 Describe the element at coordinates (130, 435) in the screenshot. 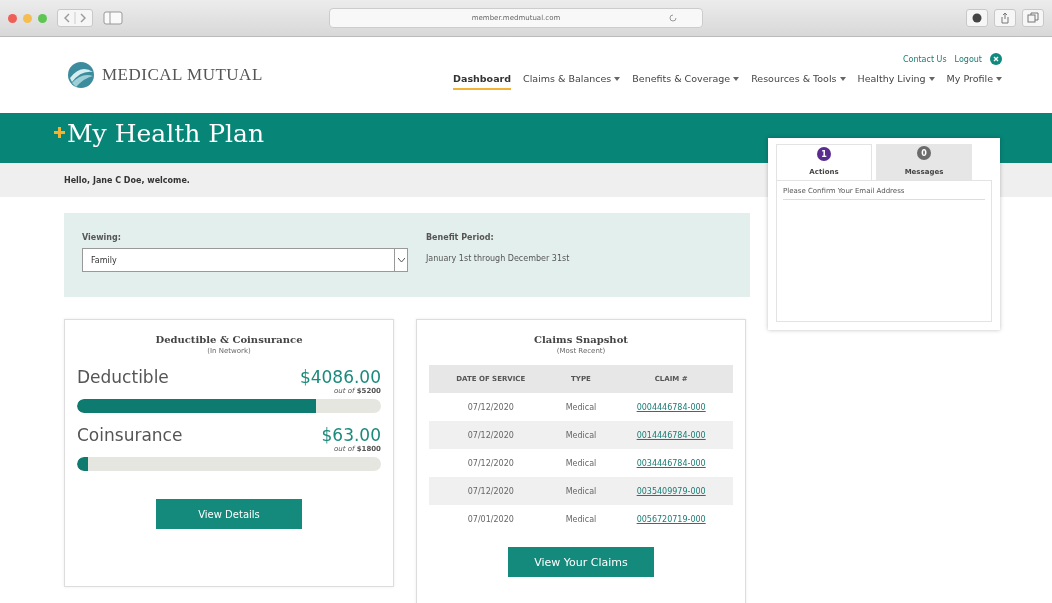

I see `meter-label: Coinsurance` at that location.